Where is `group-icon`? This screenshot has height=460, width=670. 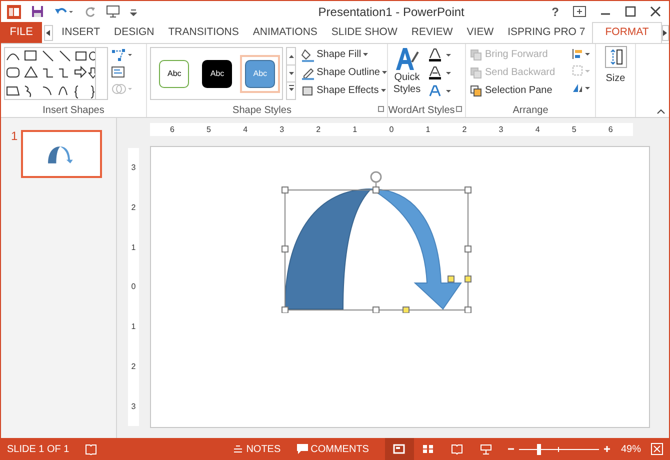 group-icon is located at coordinates (581, 71).